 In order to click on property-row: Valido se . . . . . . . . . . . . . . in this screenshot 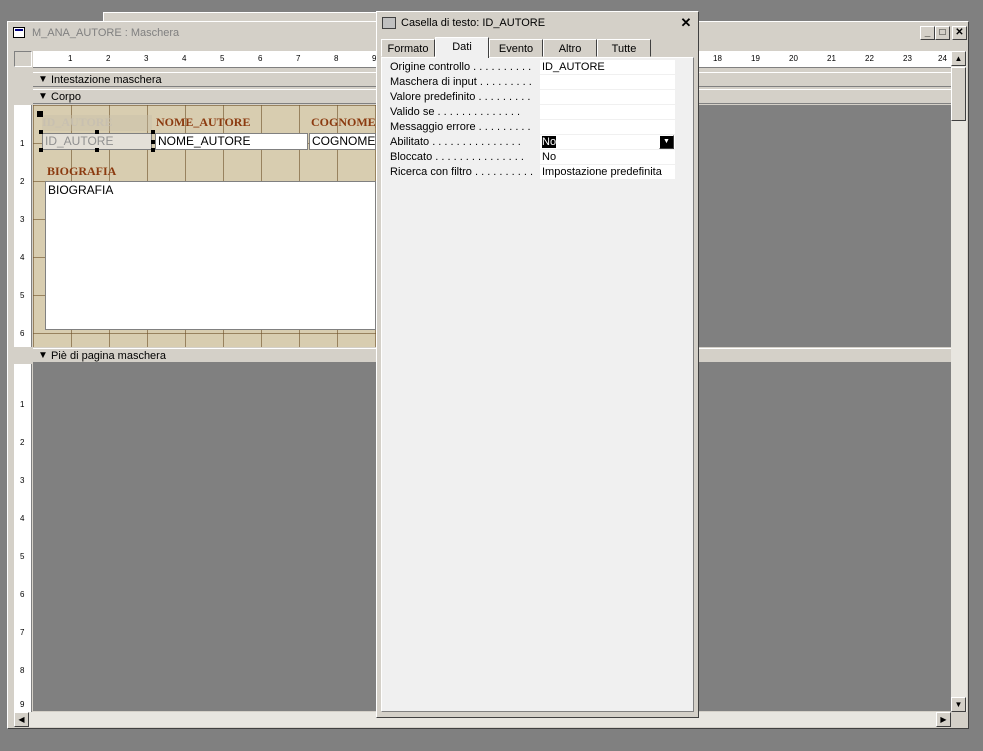, I will do `click(531, 112)`.